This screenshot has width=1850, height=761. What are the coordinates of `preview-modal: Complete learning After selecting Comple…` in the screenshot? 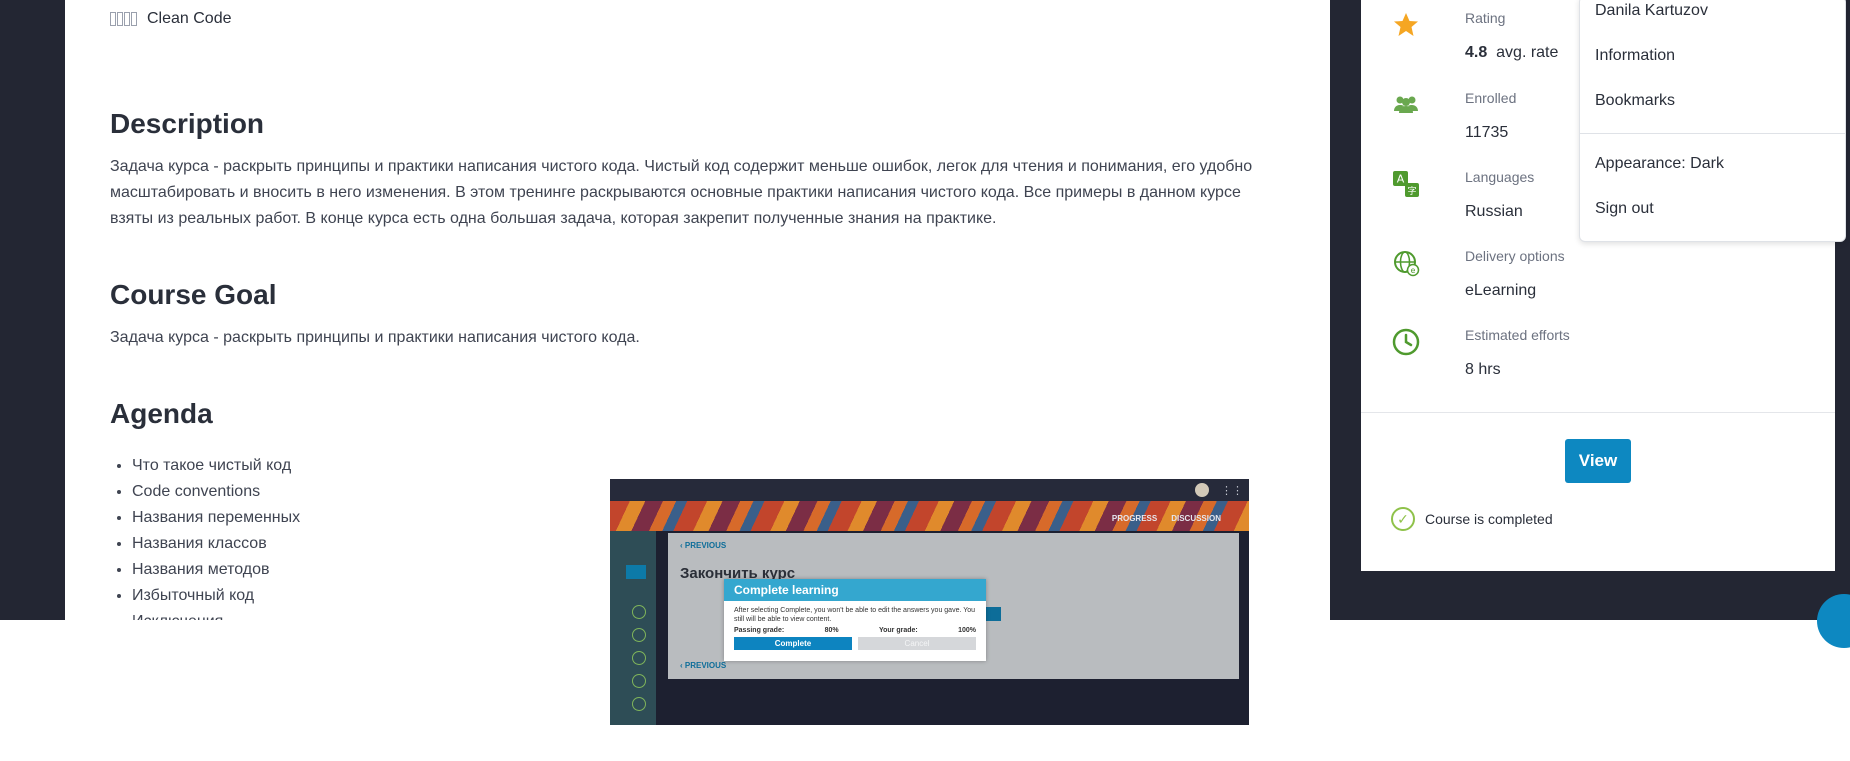 It's located at (855, 620).